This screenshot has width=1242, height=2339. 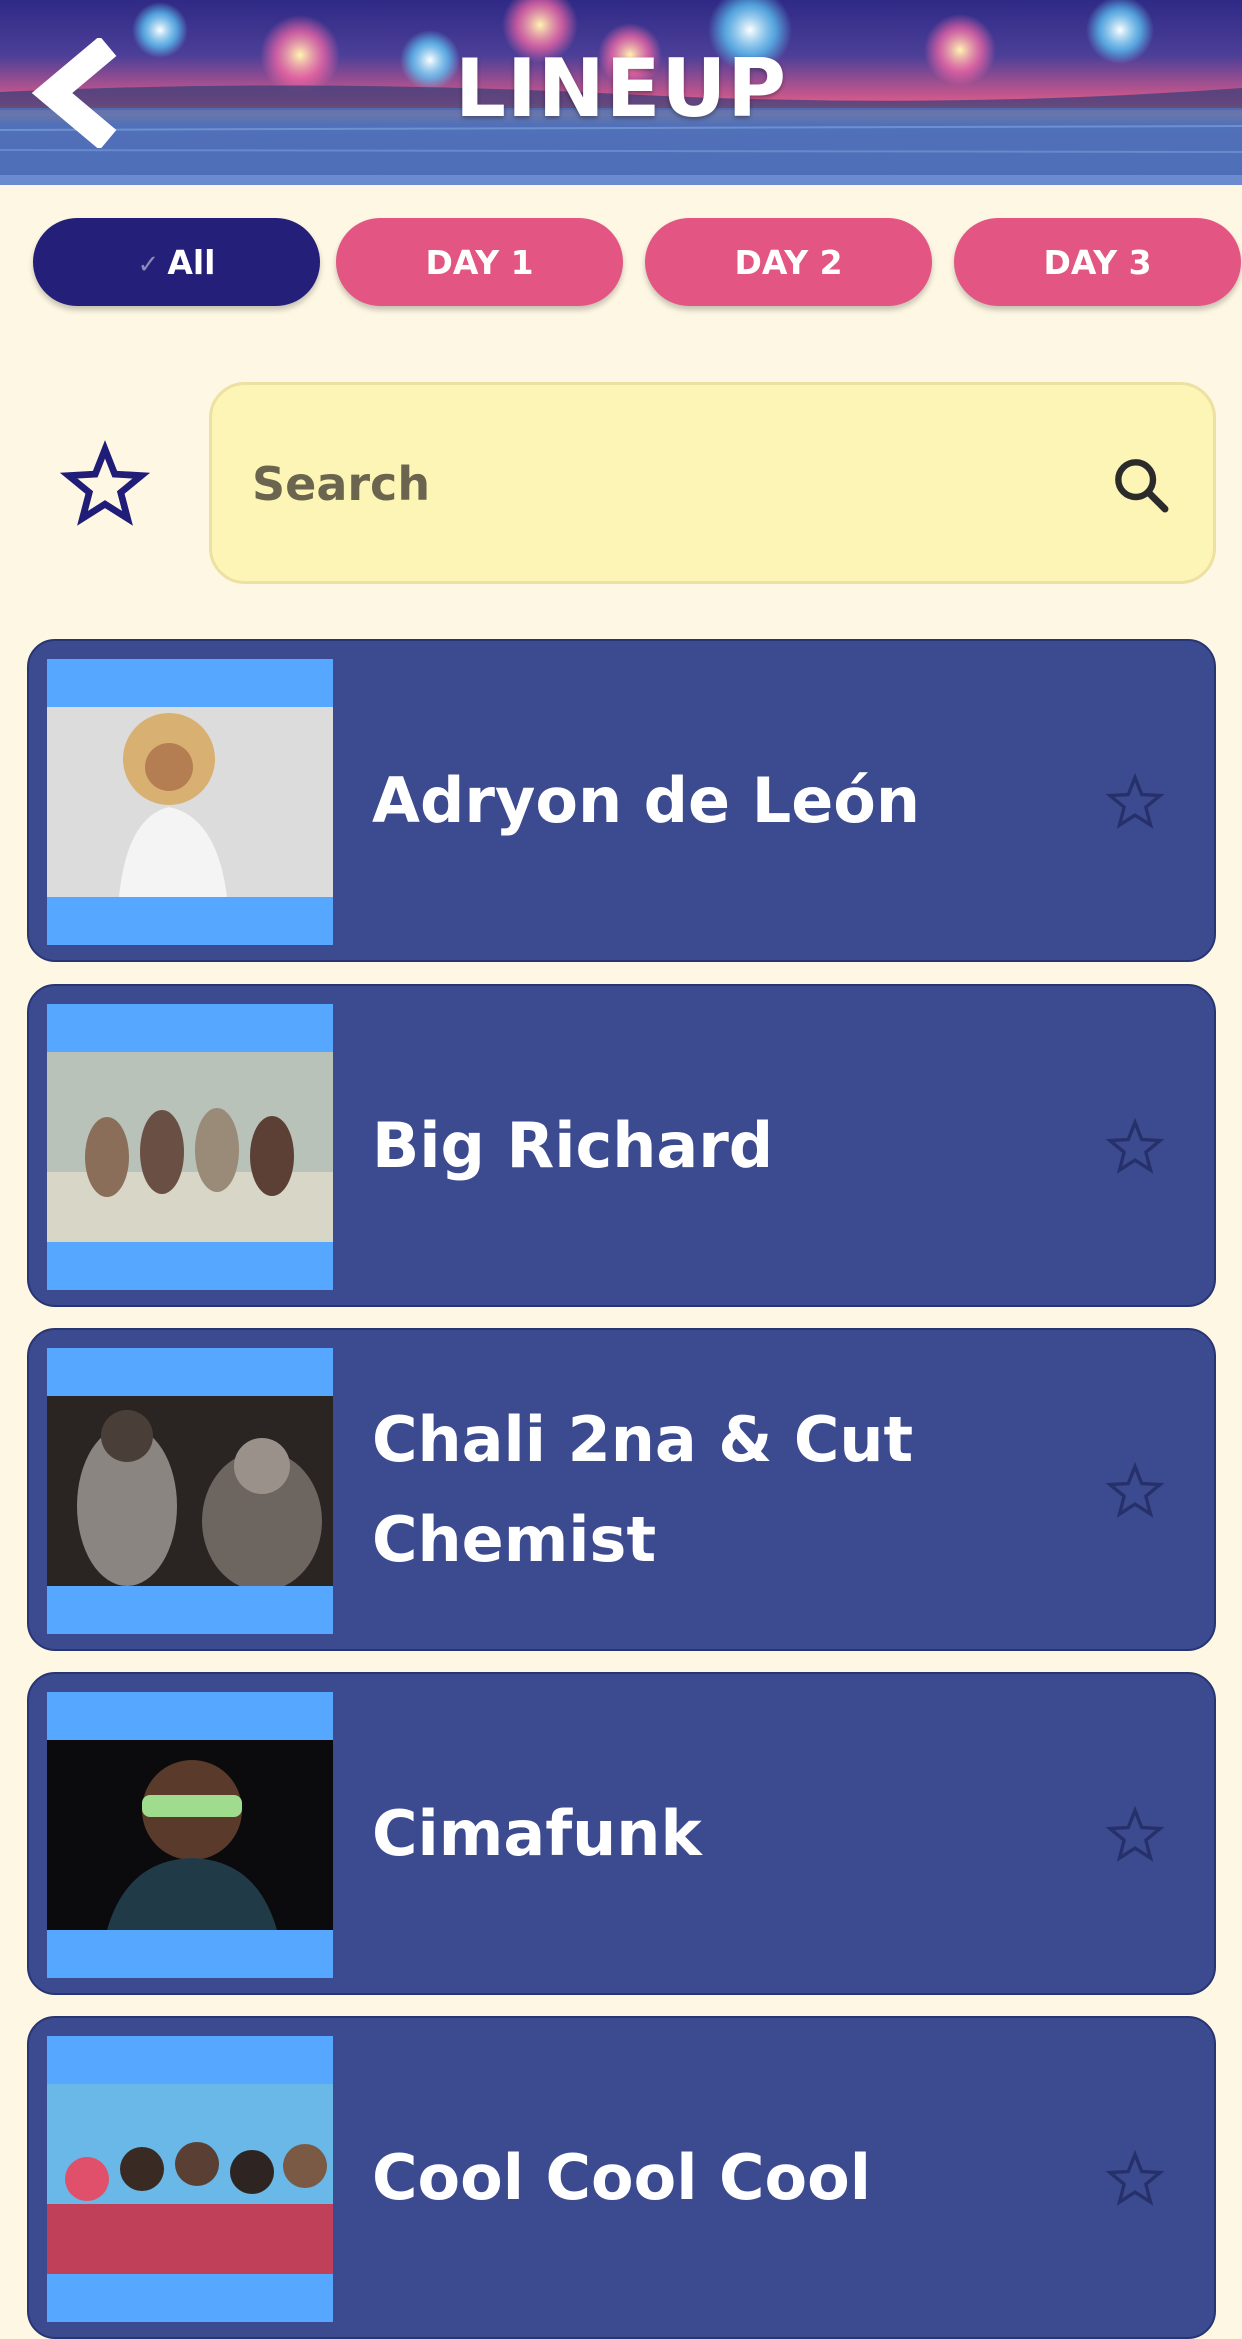 I want to click on filter-chip-day-2: DAY 2, so click(x=788, y=262).